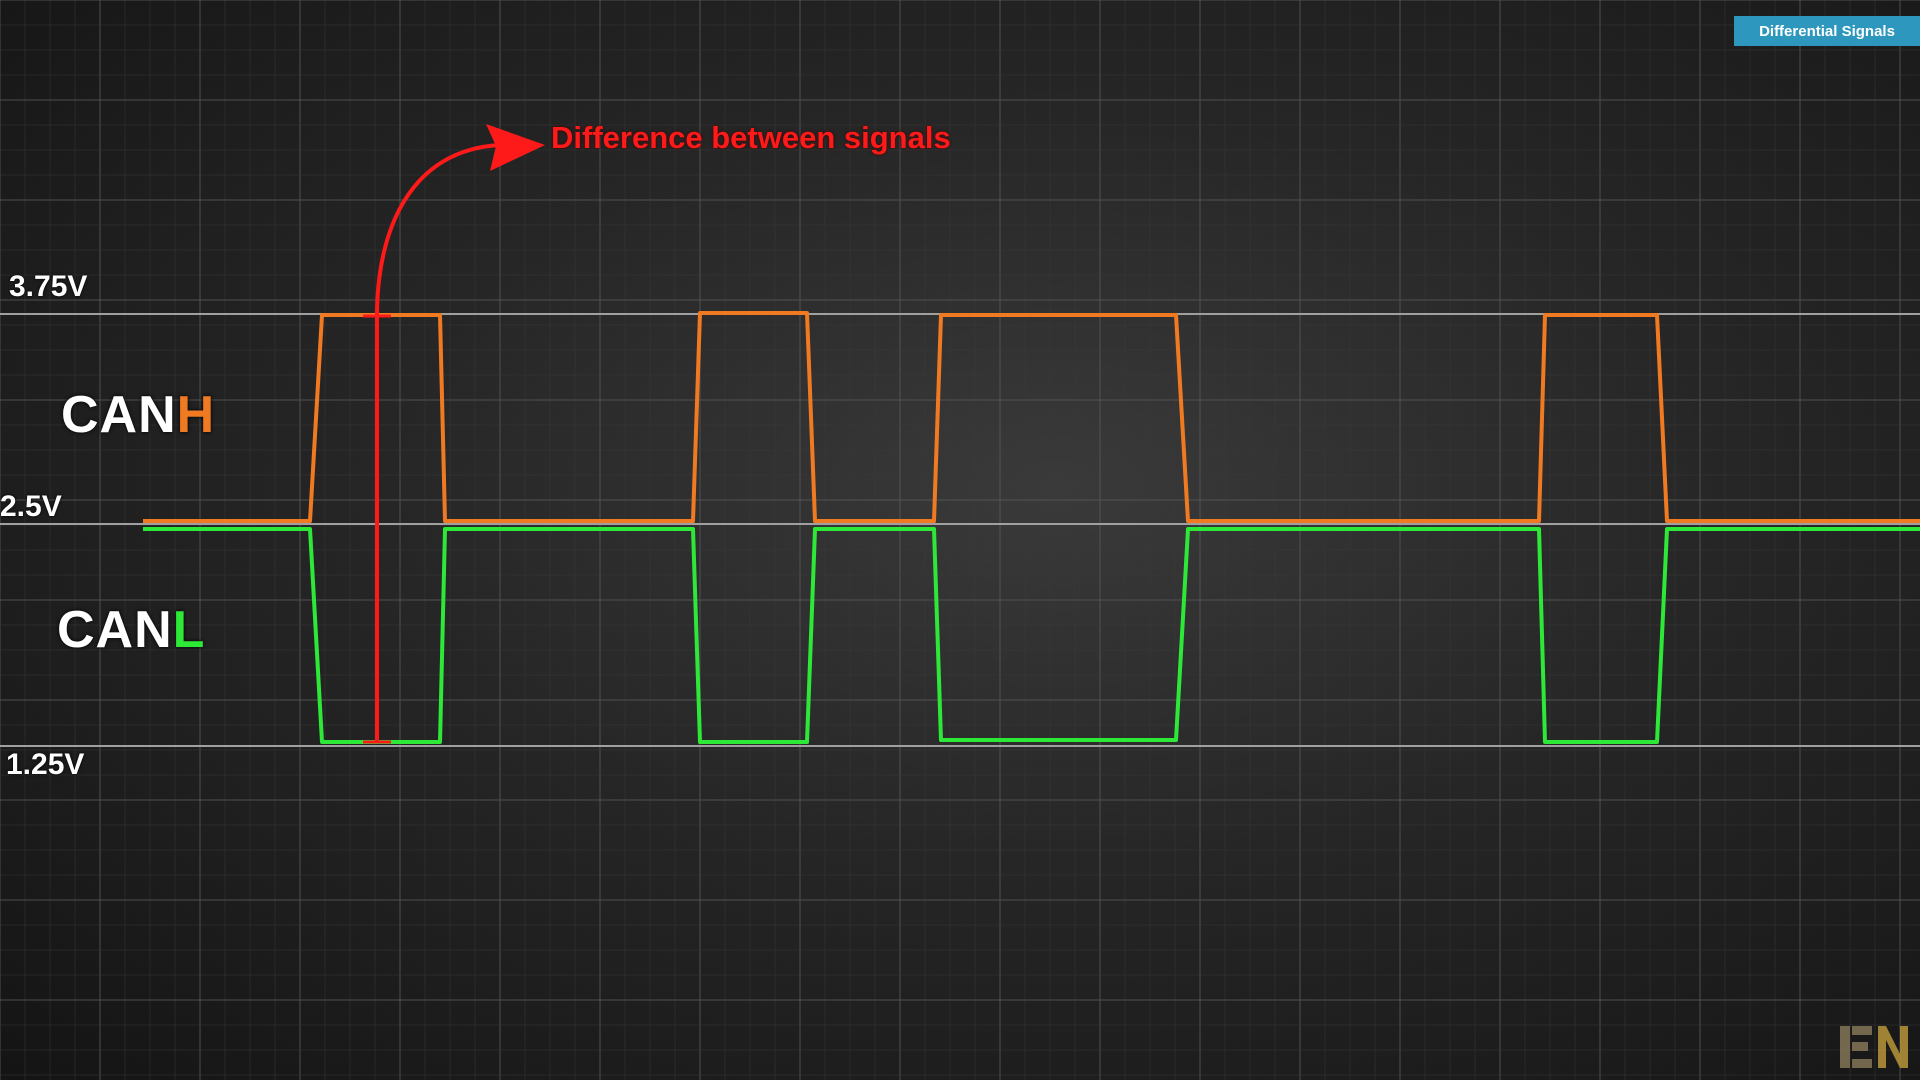 The image size is (1920, 1080). I want to click on topic-badge: Differential Signals, so click(1827, 31).